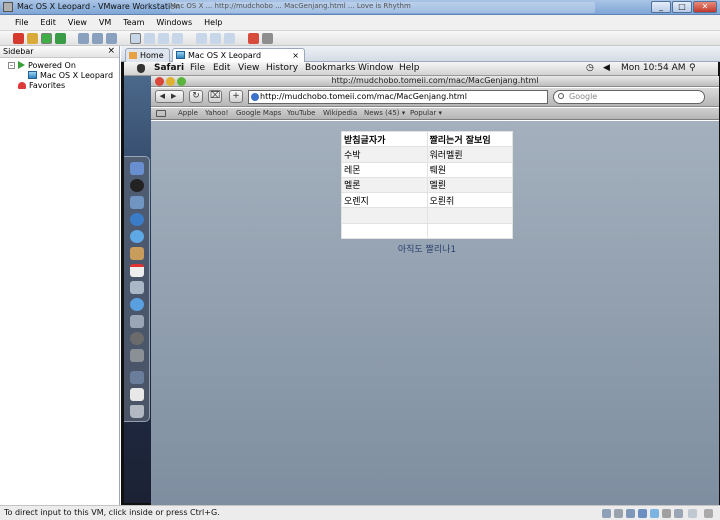  I want to click on close-button: ✕, so click(705, 7).